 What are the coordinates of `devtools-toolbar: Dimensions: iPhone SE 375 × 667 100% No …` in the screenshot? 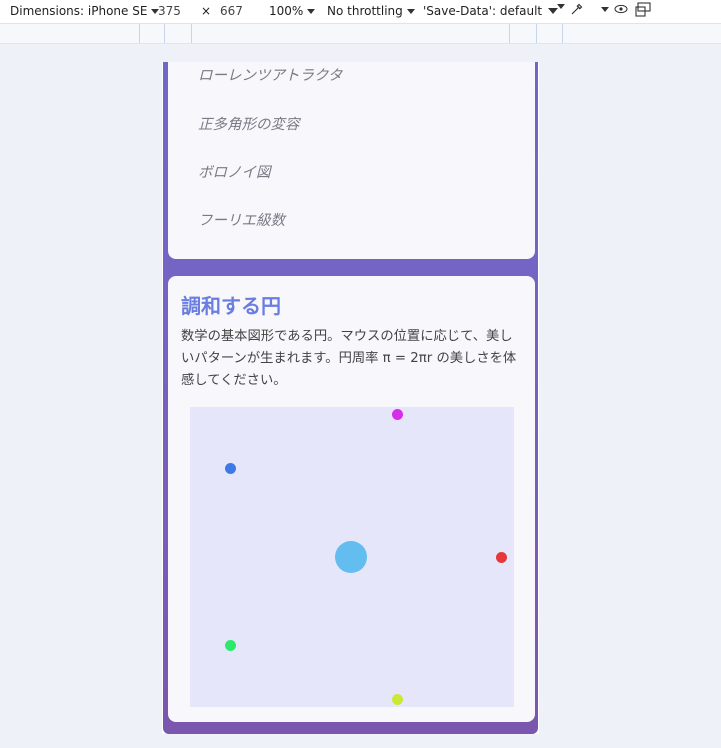 It's located at (360, 12).